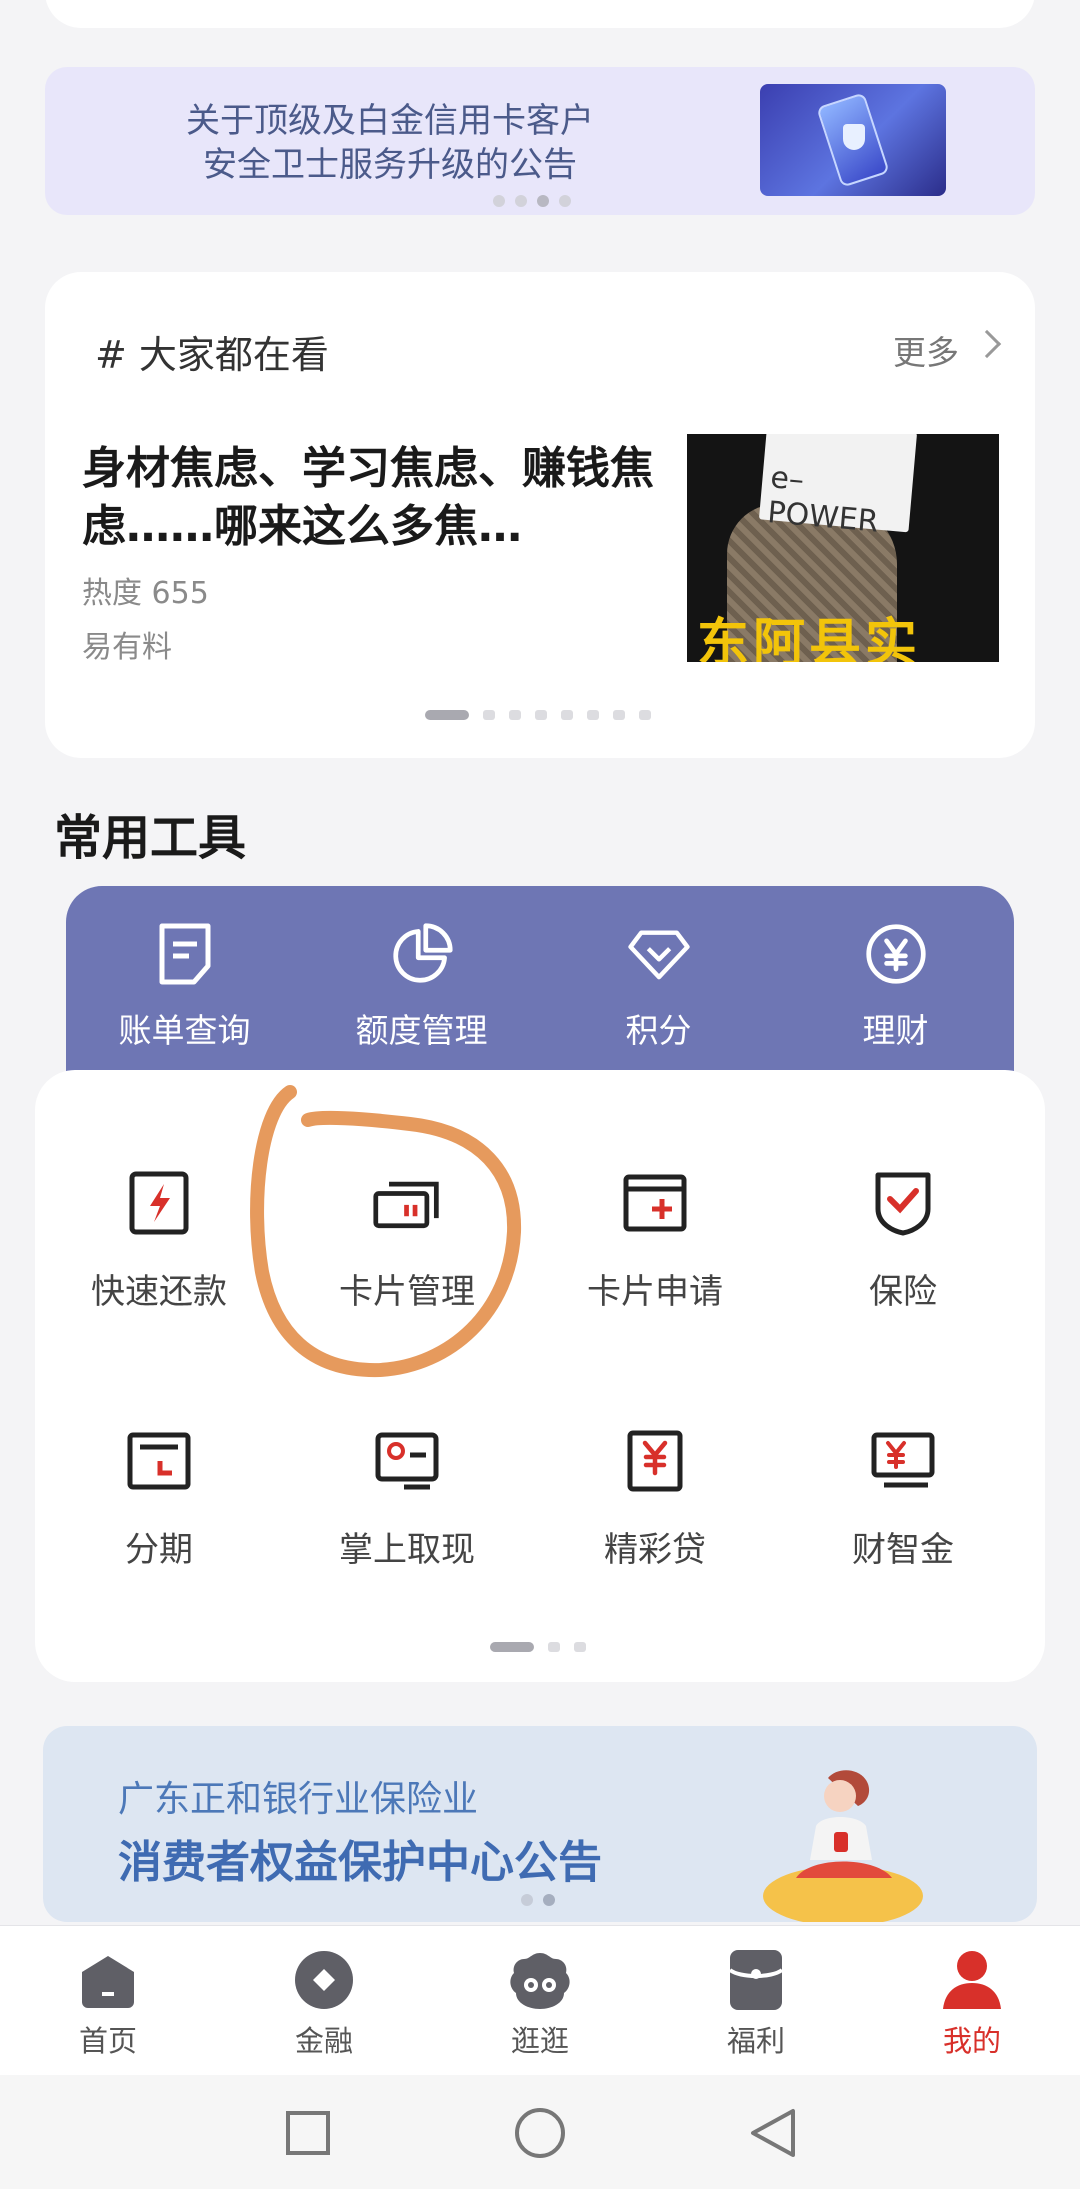 This screenshot has width=1080, height=2189. I want to click on tab-profile: 我的, so click(972, 2004).